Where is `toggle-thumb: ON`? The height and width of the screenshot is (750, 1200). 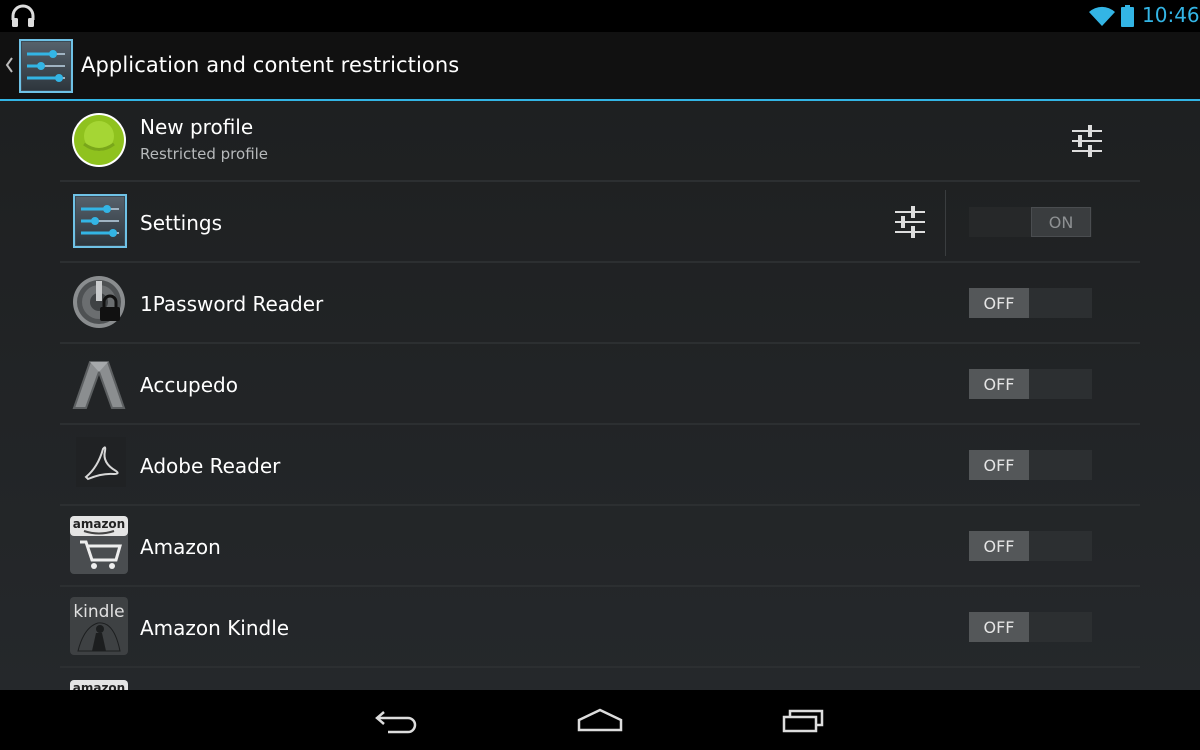 toggle-thumb: ON is located at coordinates (1061, 222).